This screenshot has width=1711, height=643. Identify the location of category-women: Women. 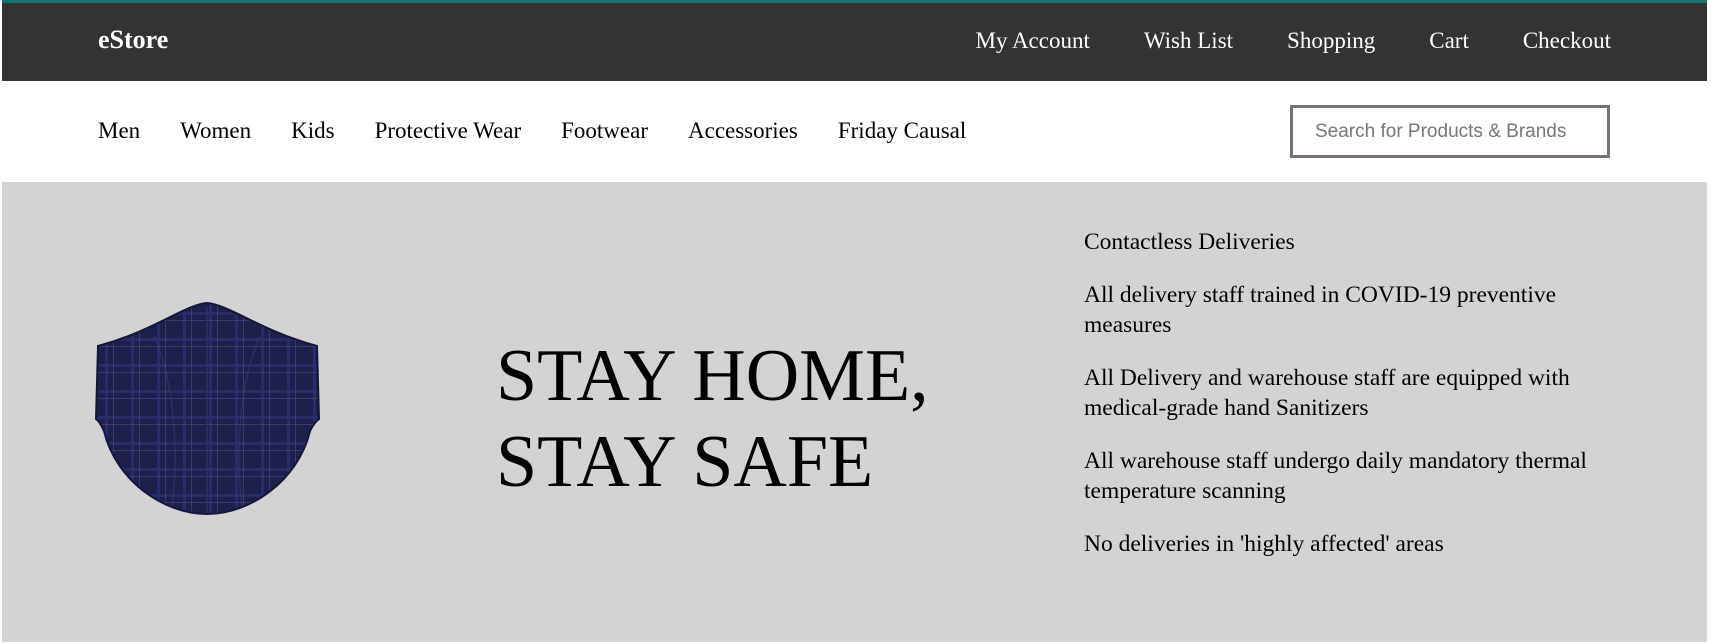
(215, 131).